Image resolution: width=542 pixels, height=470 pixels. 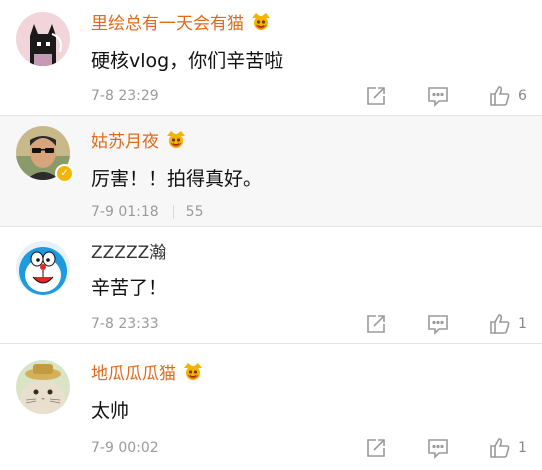 I want to click on username: 姑苏月夜, so click(x=125, y=139).